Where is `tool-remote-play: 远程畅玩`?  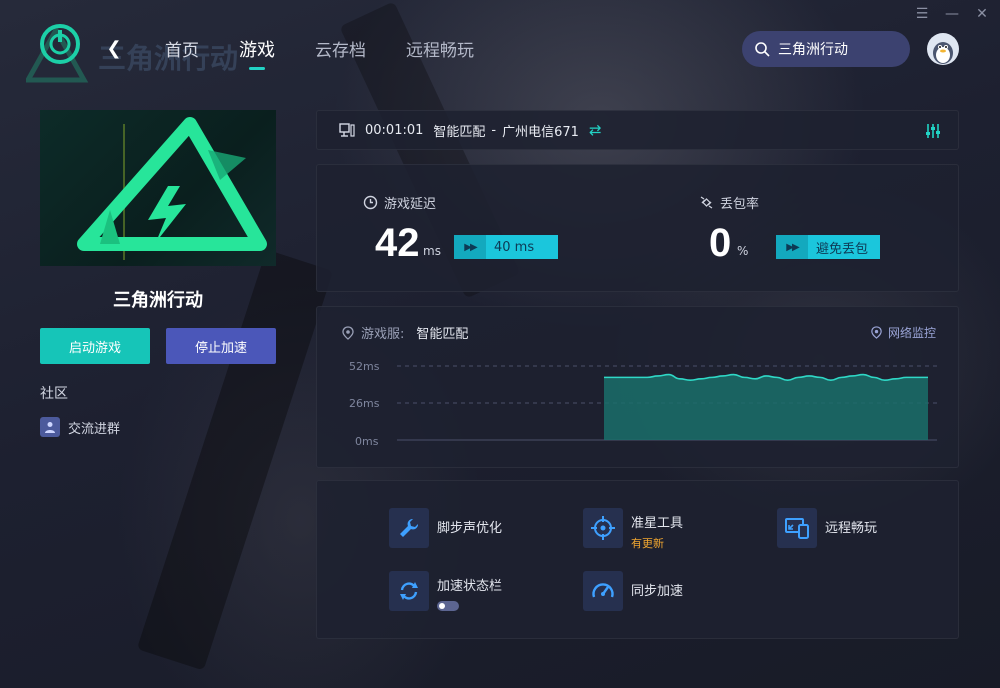 tool-remote-play: 远程畅玩 is located at coordinates (827, 528).